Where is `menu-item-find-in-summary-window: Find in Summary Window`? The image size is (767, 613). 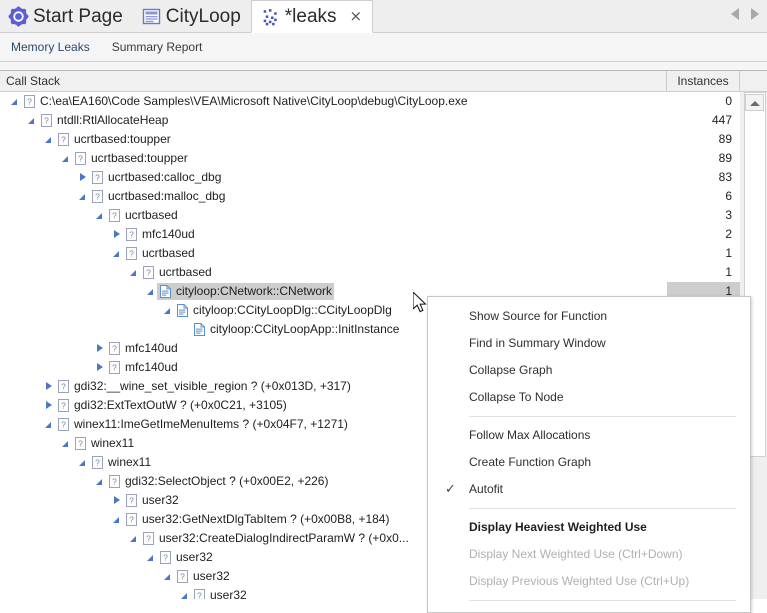
menu-item-find-in-summary-window: Find in Summary Window is located at coordinates (589, 343).